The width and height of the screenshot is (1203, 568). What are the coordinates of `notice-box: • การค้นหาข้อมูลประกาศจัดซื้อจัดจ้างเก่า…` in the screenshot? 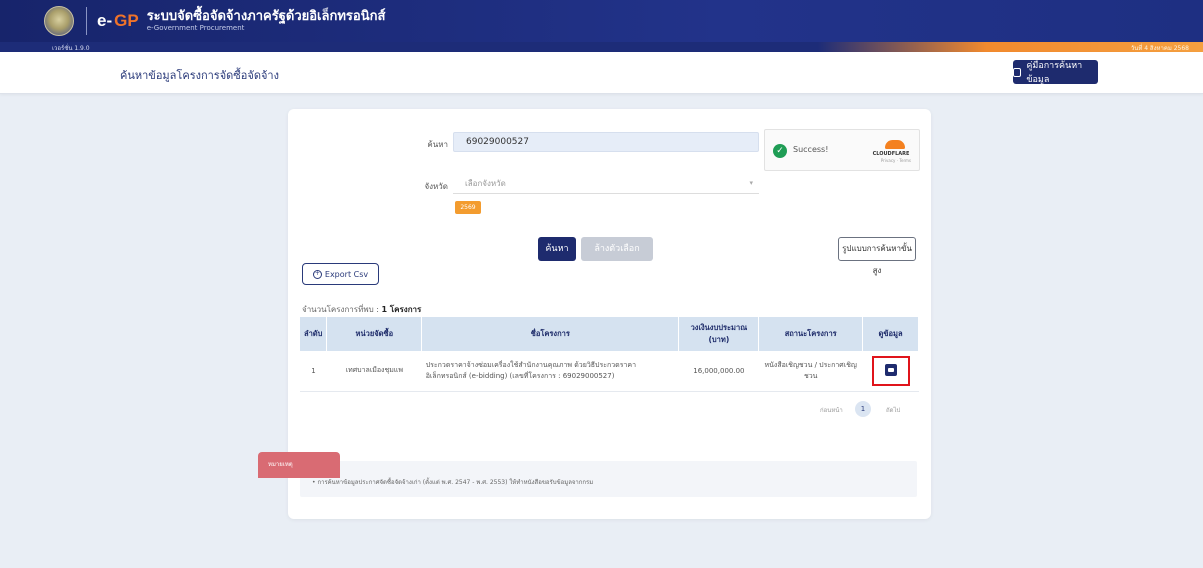 It's located at (608, 479).